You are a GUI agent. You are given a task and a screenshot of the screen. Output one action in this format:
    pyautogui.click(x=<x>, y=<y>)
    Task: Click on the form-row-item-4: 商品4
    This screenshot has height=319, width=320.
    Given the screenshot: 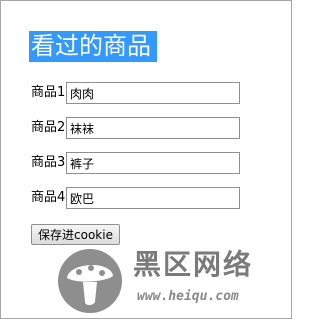 What is the action you would take?
    pyautogui.click(x=135, y=198)
    